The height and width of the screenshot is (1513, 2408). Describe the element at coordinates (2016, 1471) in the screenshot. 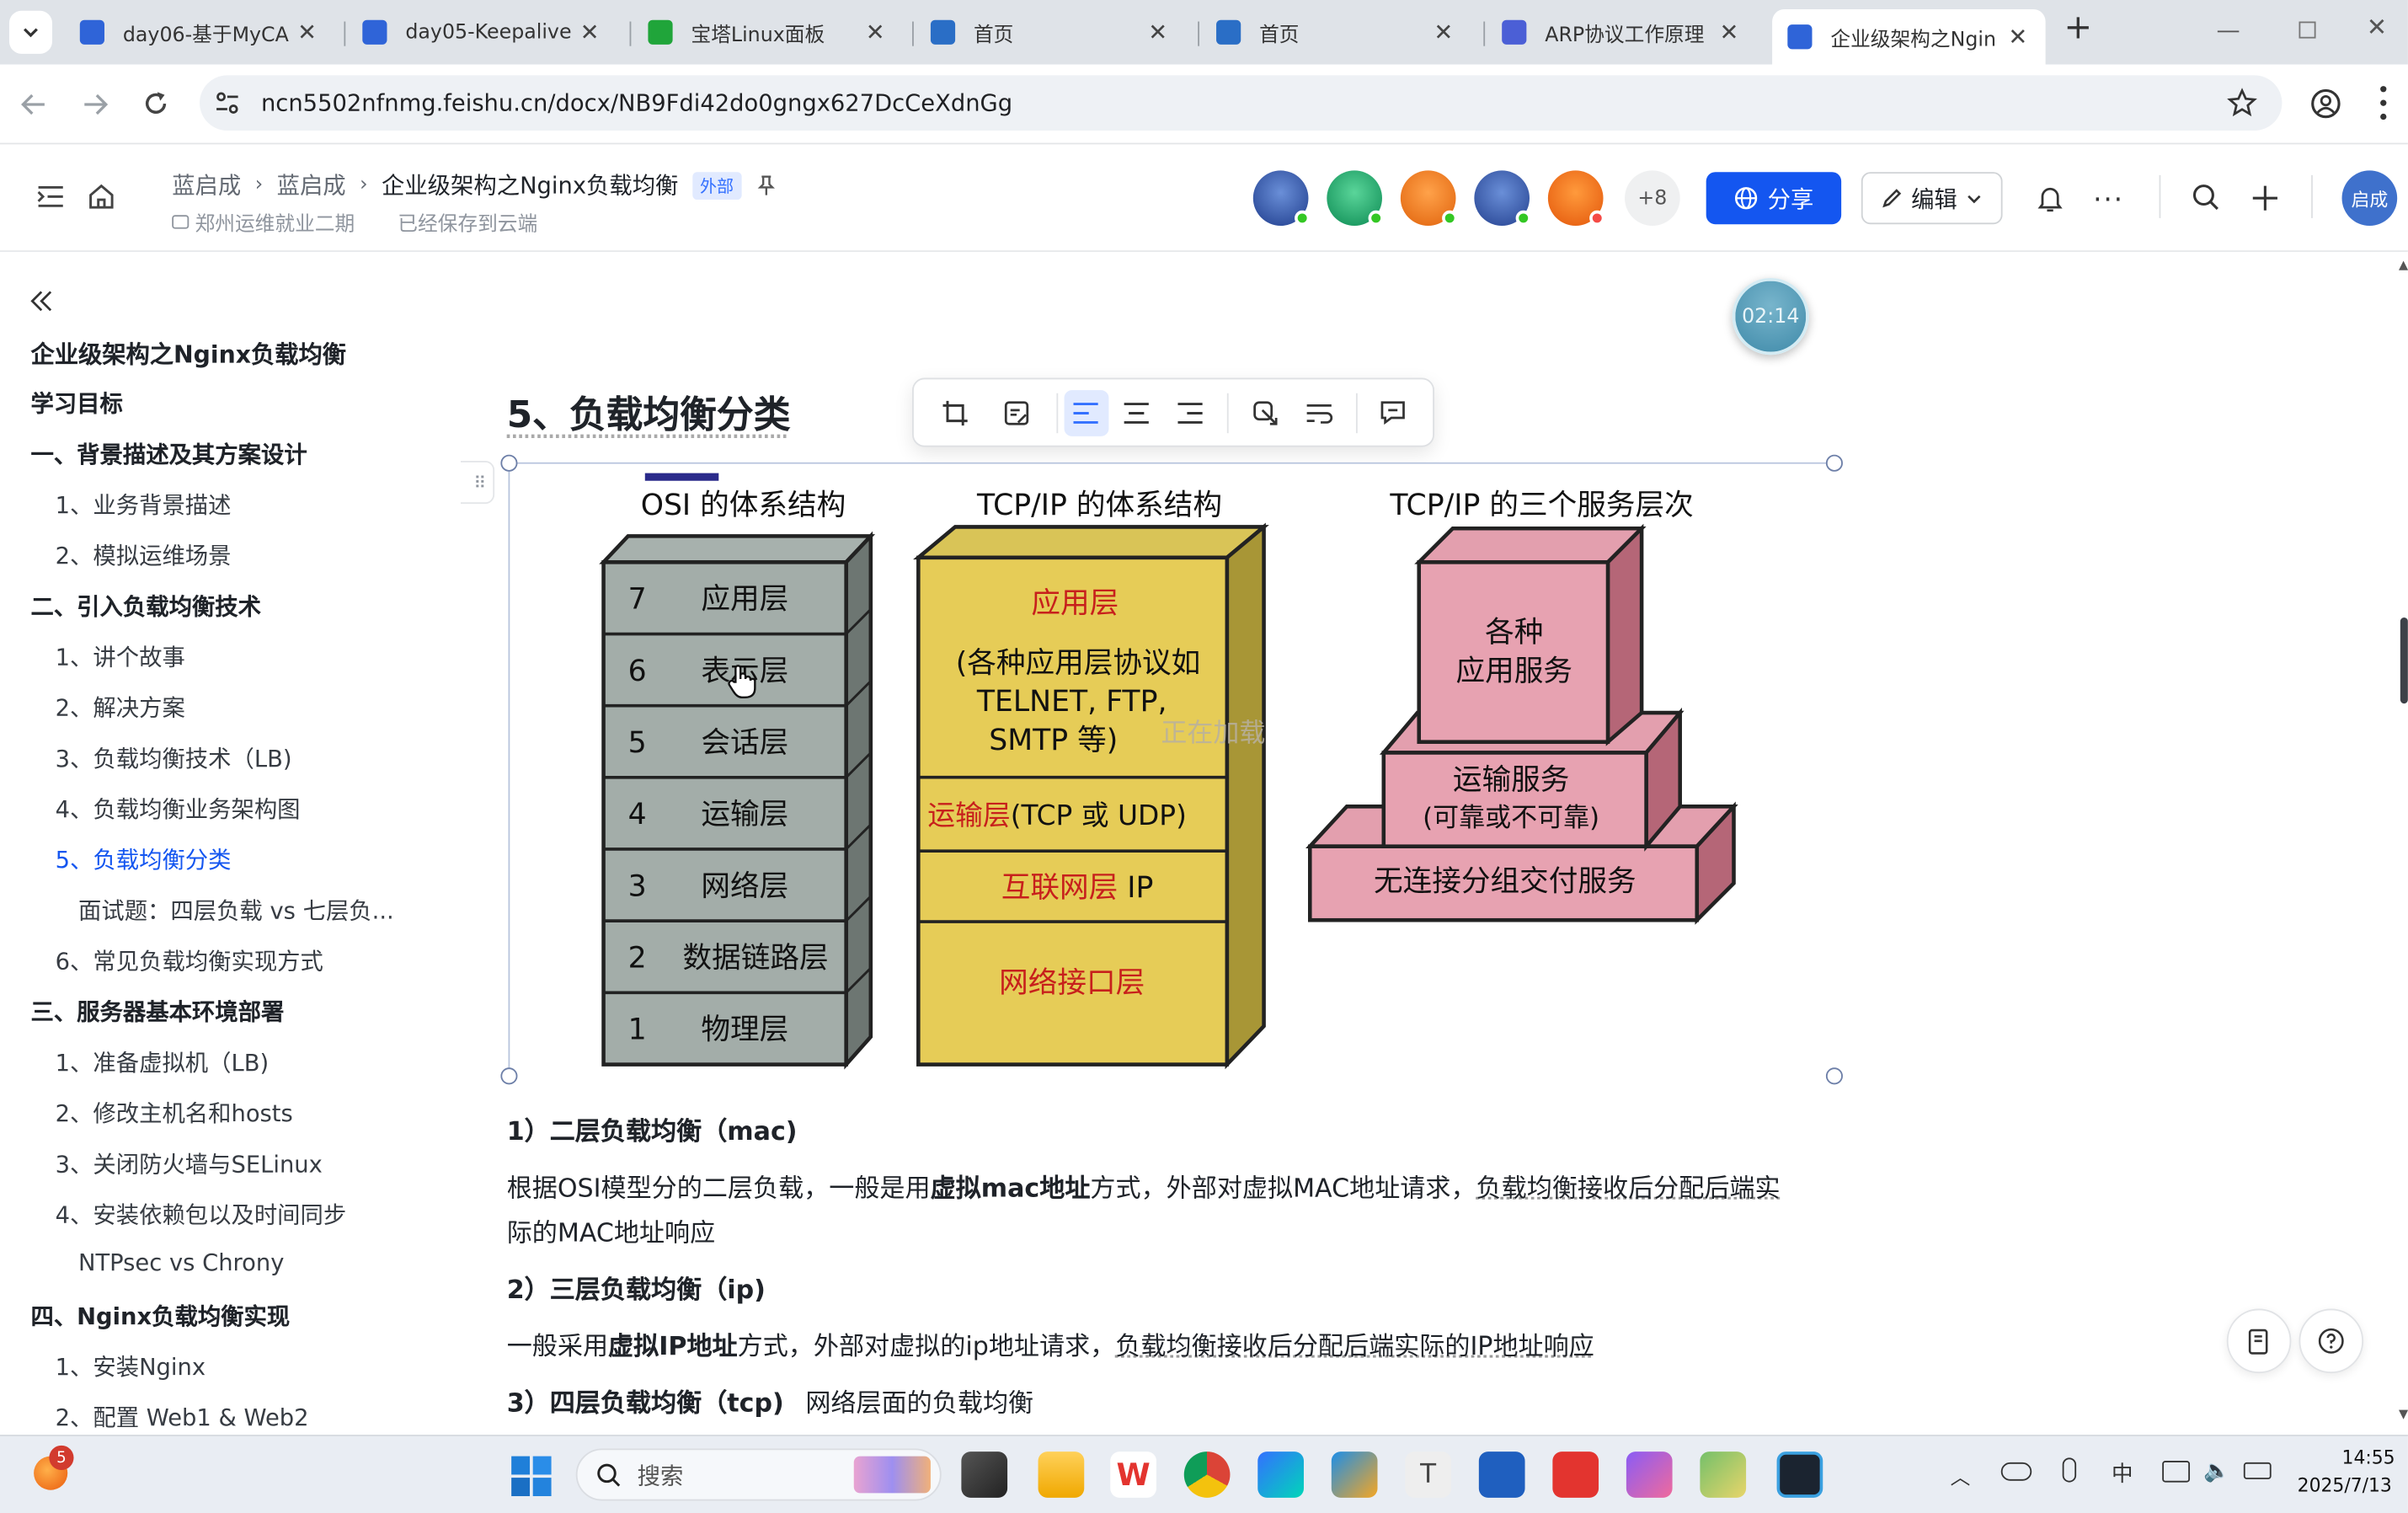

I see `onedrive-icon` at that location.